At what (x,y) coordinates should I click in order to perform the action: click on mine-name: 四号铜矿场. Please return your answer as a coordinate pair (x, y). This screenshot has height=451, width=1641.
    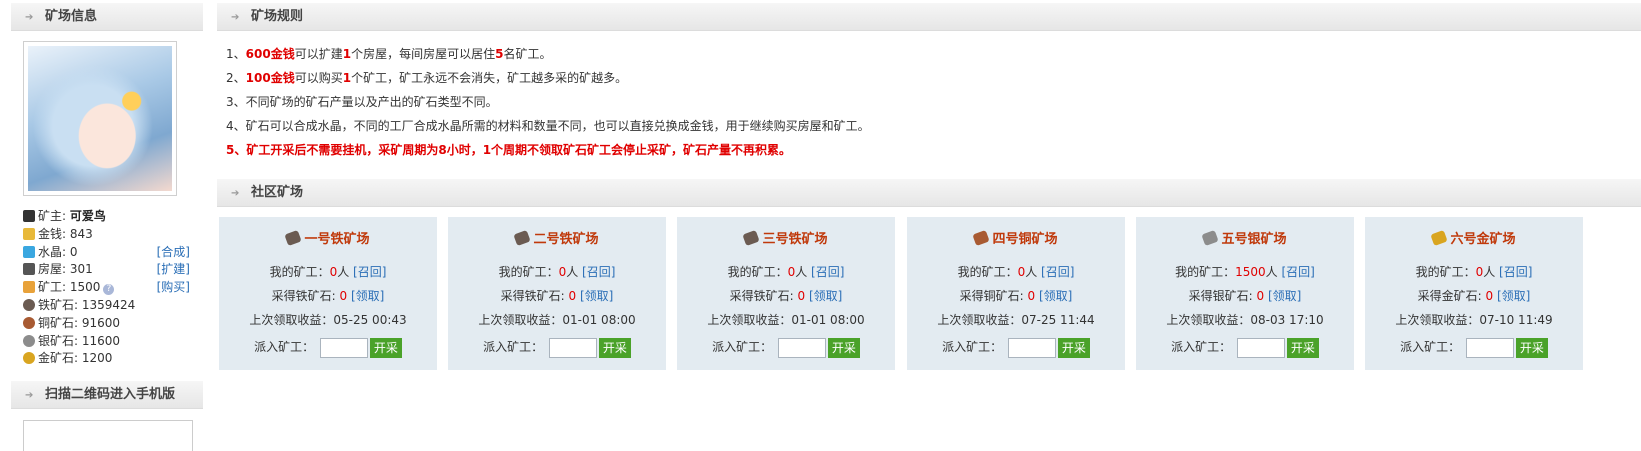
    Looking at the image, I should click on (1024, 239).